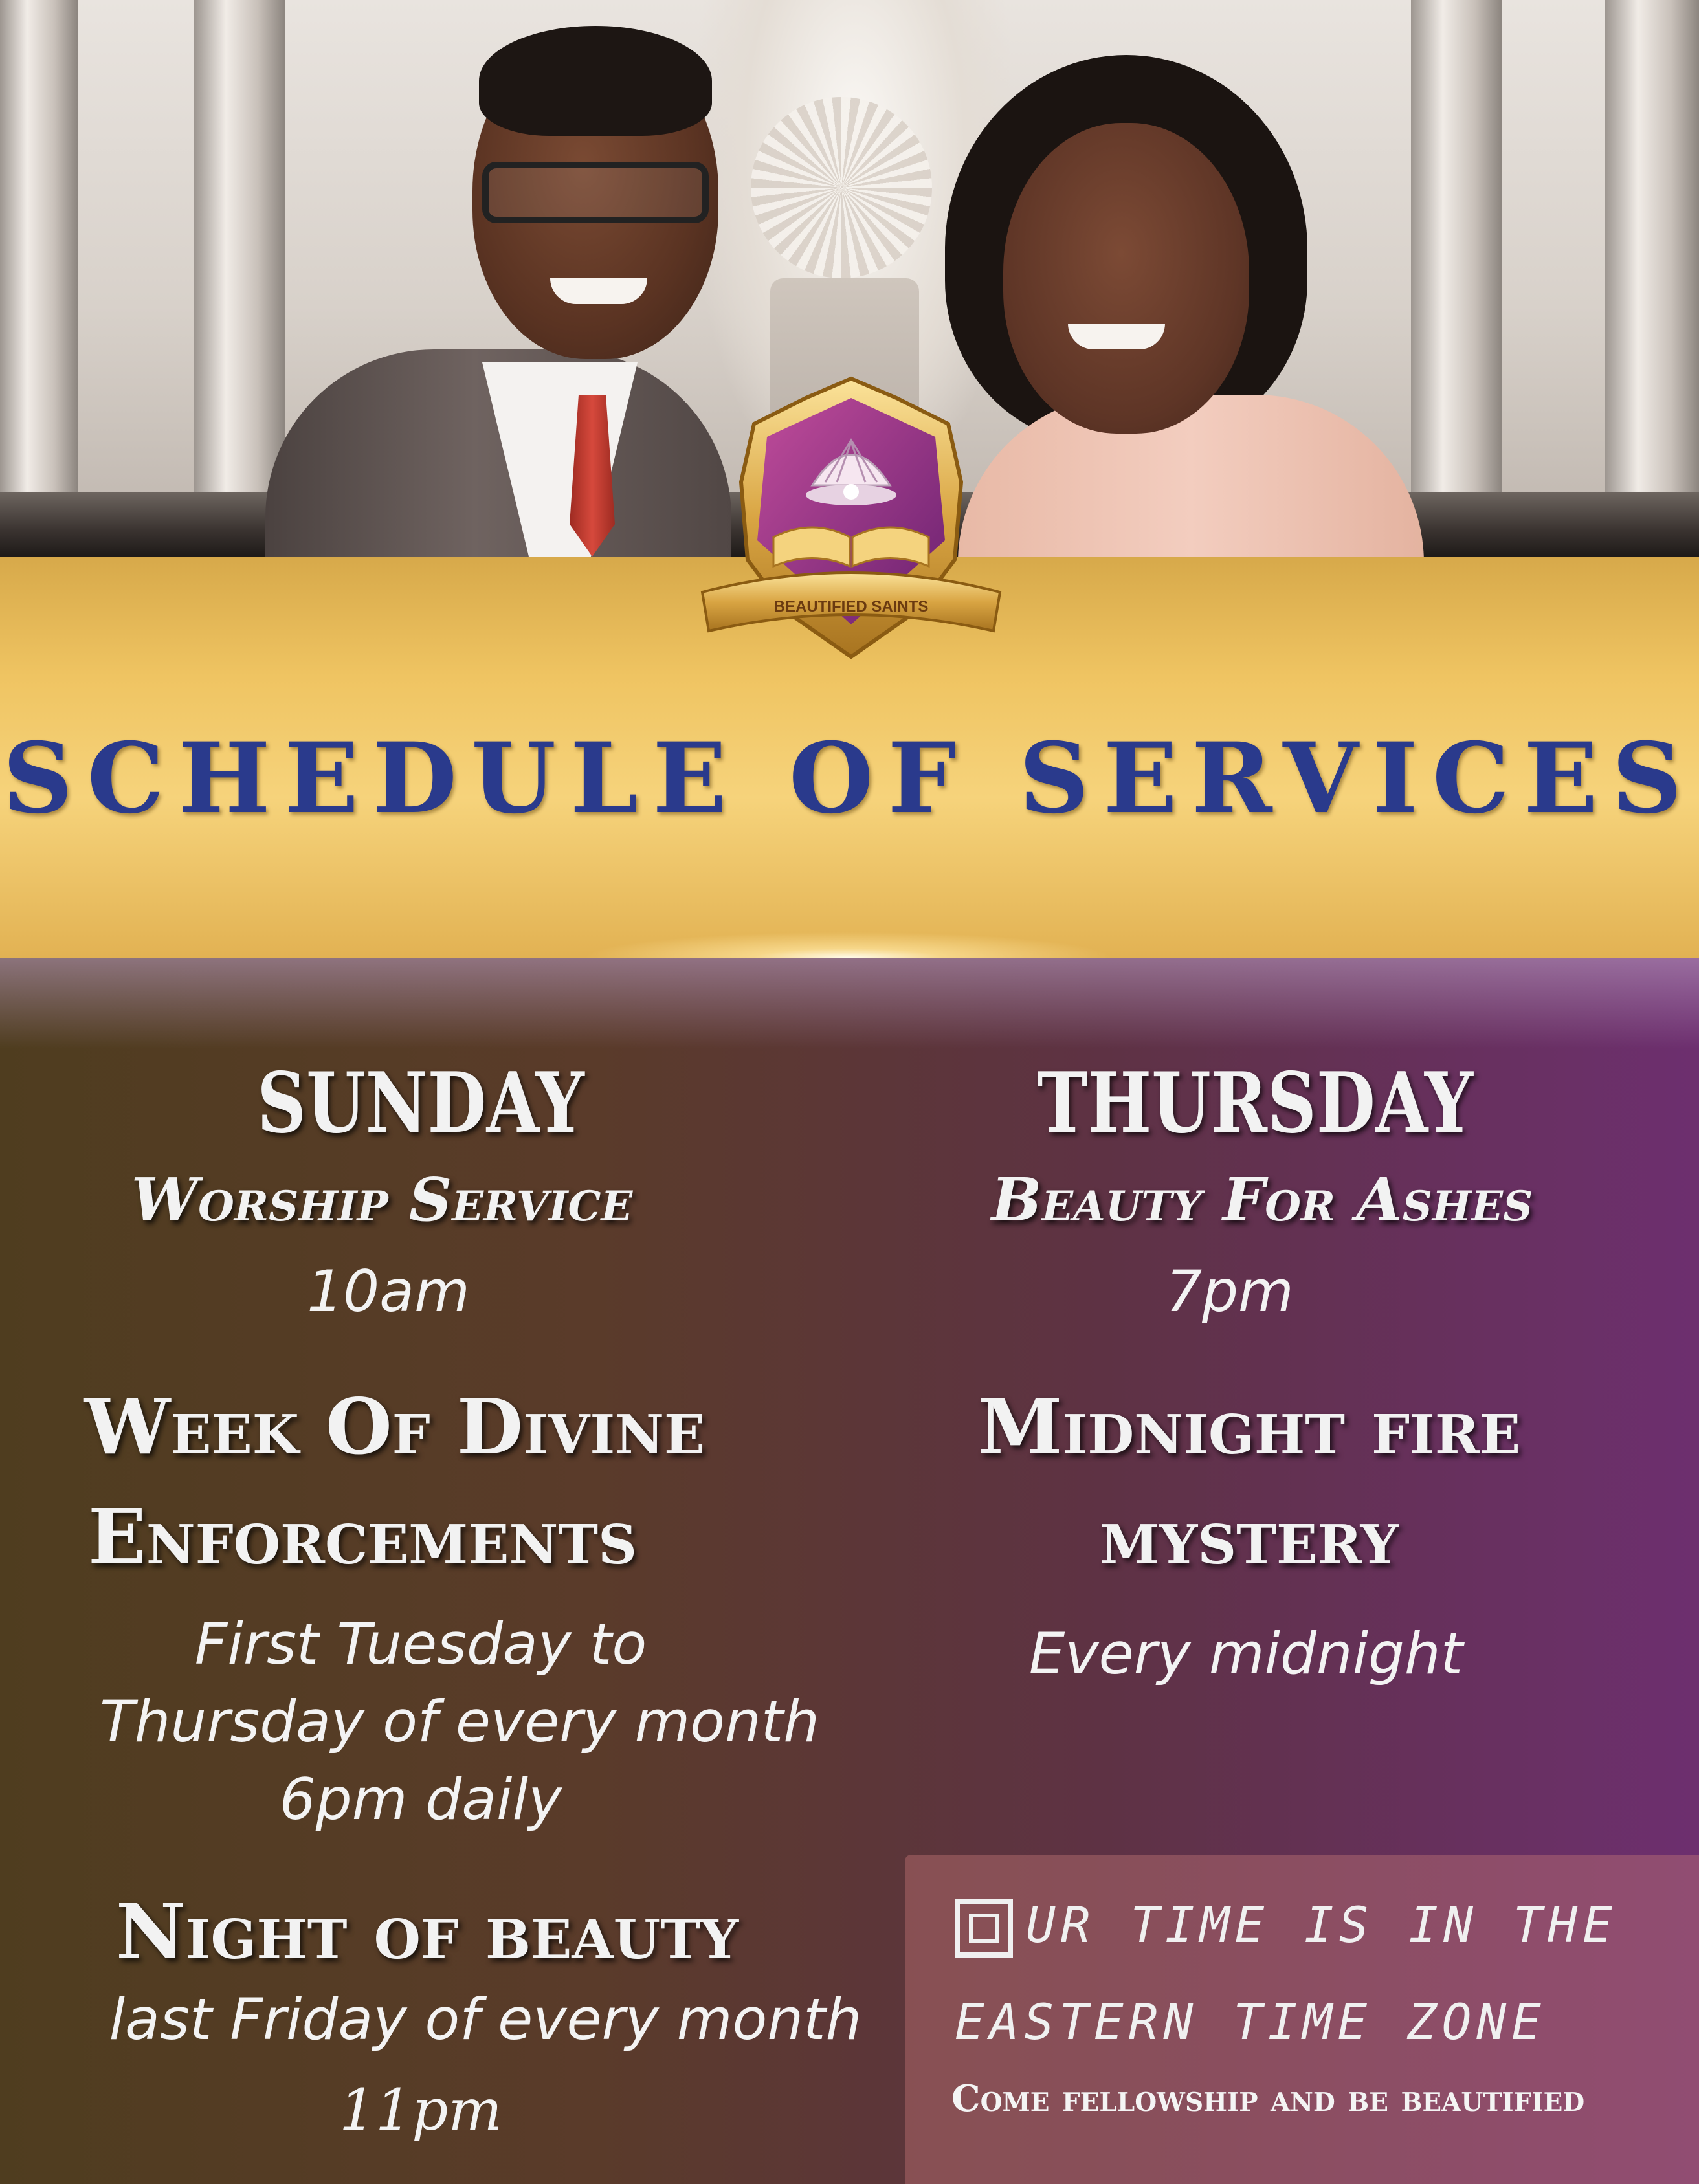 This screenshot has width=1699, height=2184. Describe the element at coordinates (1255, 1103) in the screenshot. I see `thursday-heading: THURSDAY` at that location.